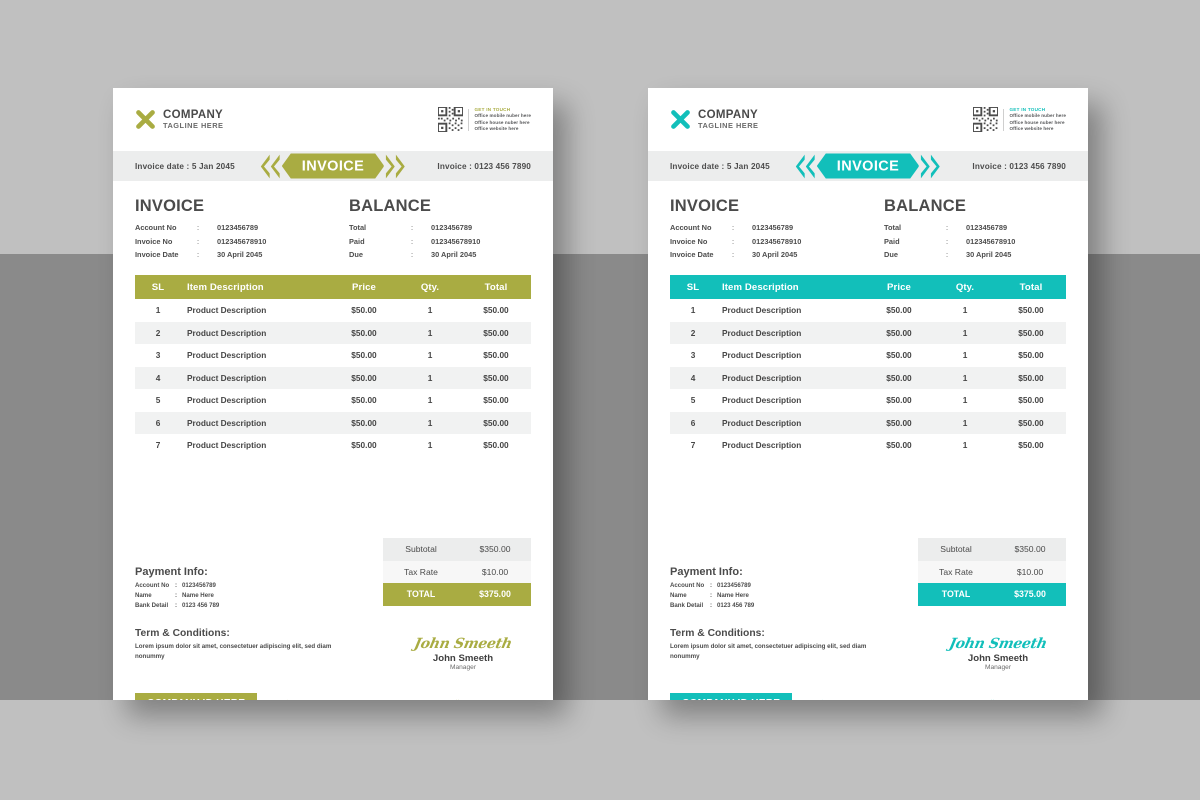 The height and width of the screenshot is (800, 1200). Describe the element at coordinates (496, 287) in the screenshot. I see `col-header-total: Total` at that location.